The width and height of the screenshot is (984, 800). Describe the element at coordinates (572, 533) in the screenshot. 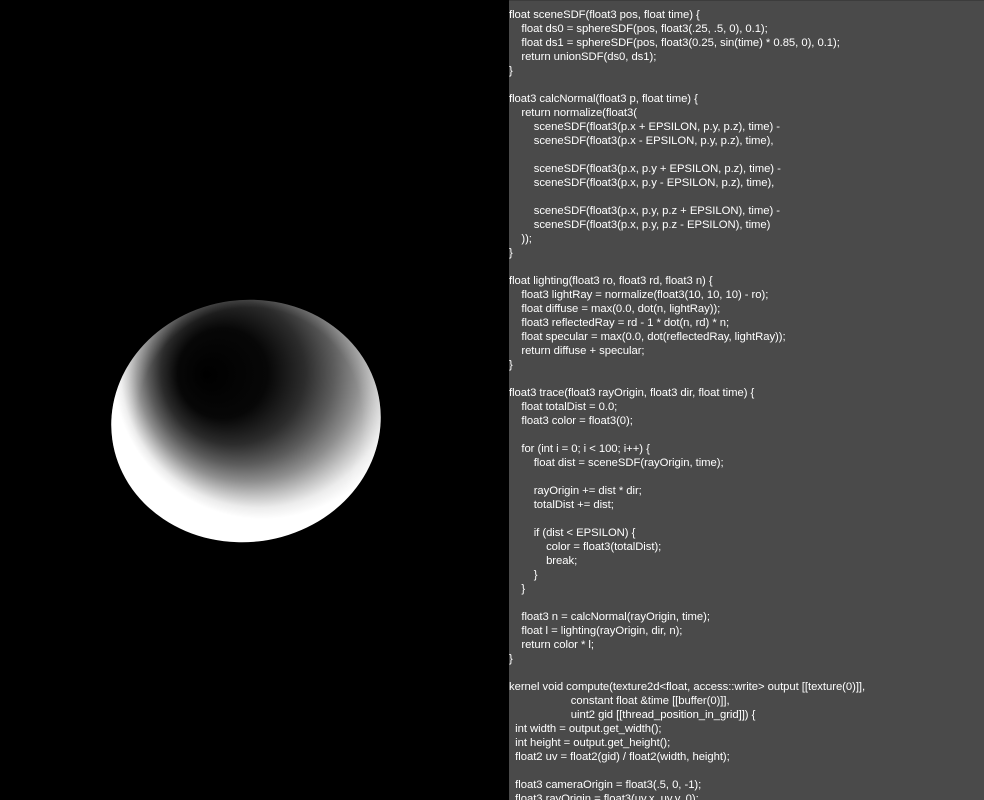

I see `code-line: if (dist < EPSILON) {` at that location.